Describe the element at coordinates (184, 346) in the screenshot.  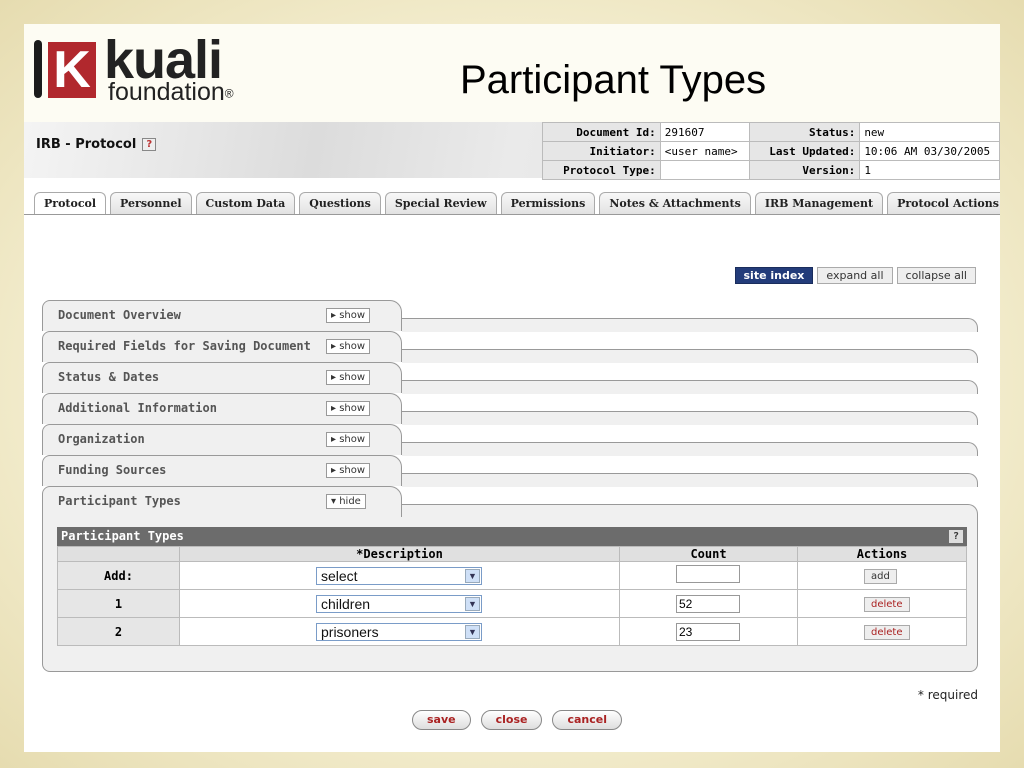
I see `section-title: Required Fields for Saving Document` at that location.